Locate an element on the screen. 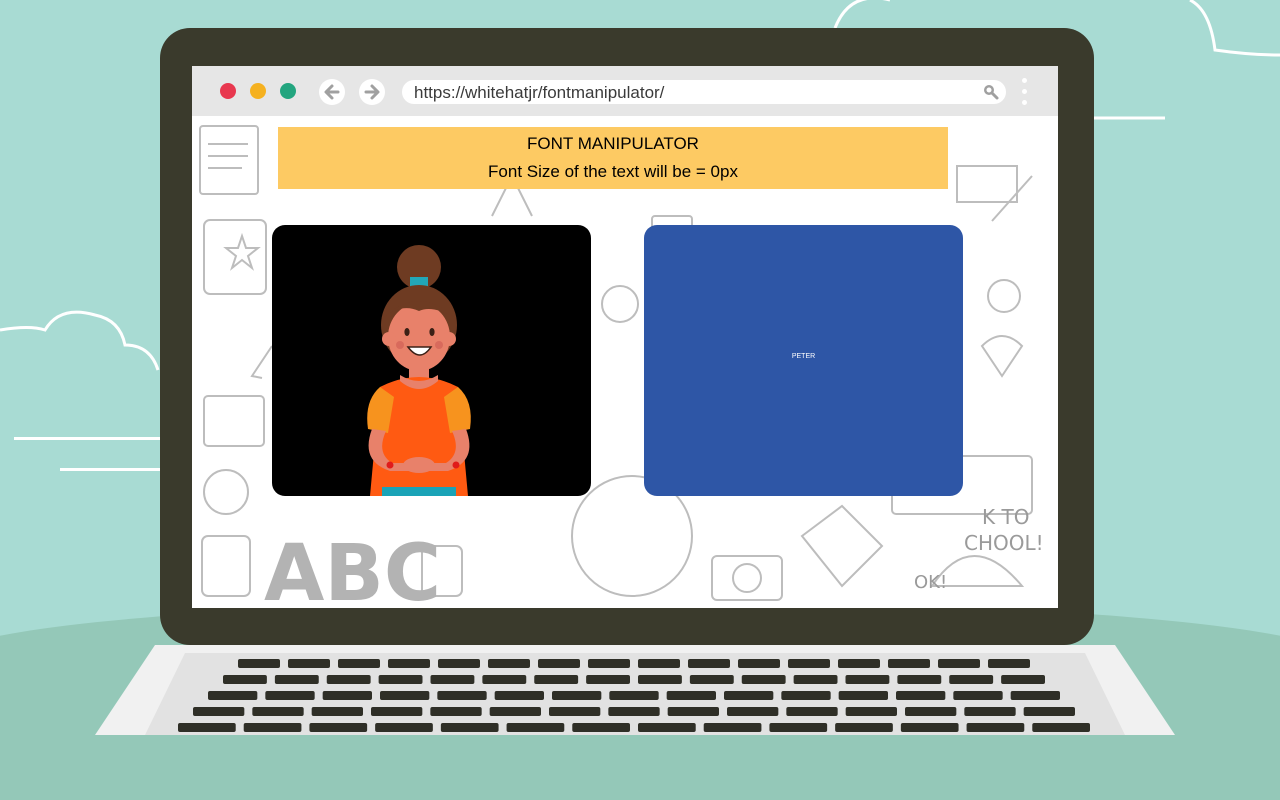 The width and height of the screenshot is (1280, 800). search-icon is located at coordinates (991, 92).